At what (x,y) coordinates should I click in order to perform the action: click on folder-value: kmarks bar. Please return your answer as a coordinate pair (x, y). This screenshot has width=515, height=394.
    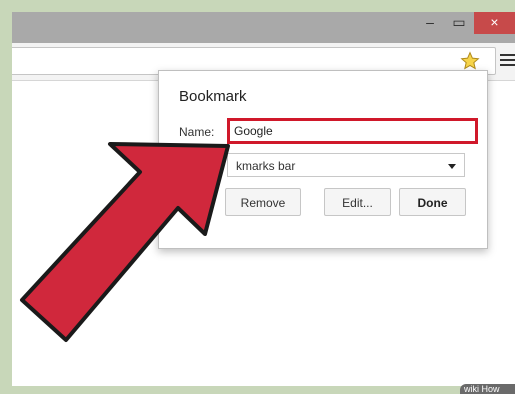
    Looking at the image, I should click on (266, 166).